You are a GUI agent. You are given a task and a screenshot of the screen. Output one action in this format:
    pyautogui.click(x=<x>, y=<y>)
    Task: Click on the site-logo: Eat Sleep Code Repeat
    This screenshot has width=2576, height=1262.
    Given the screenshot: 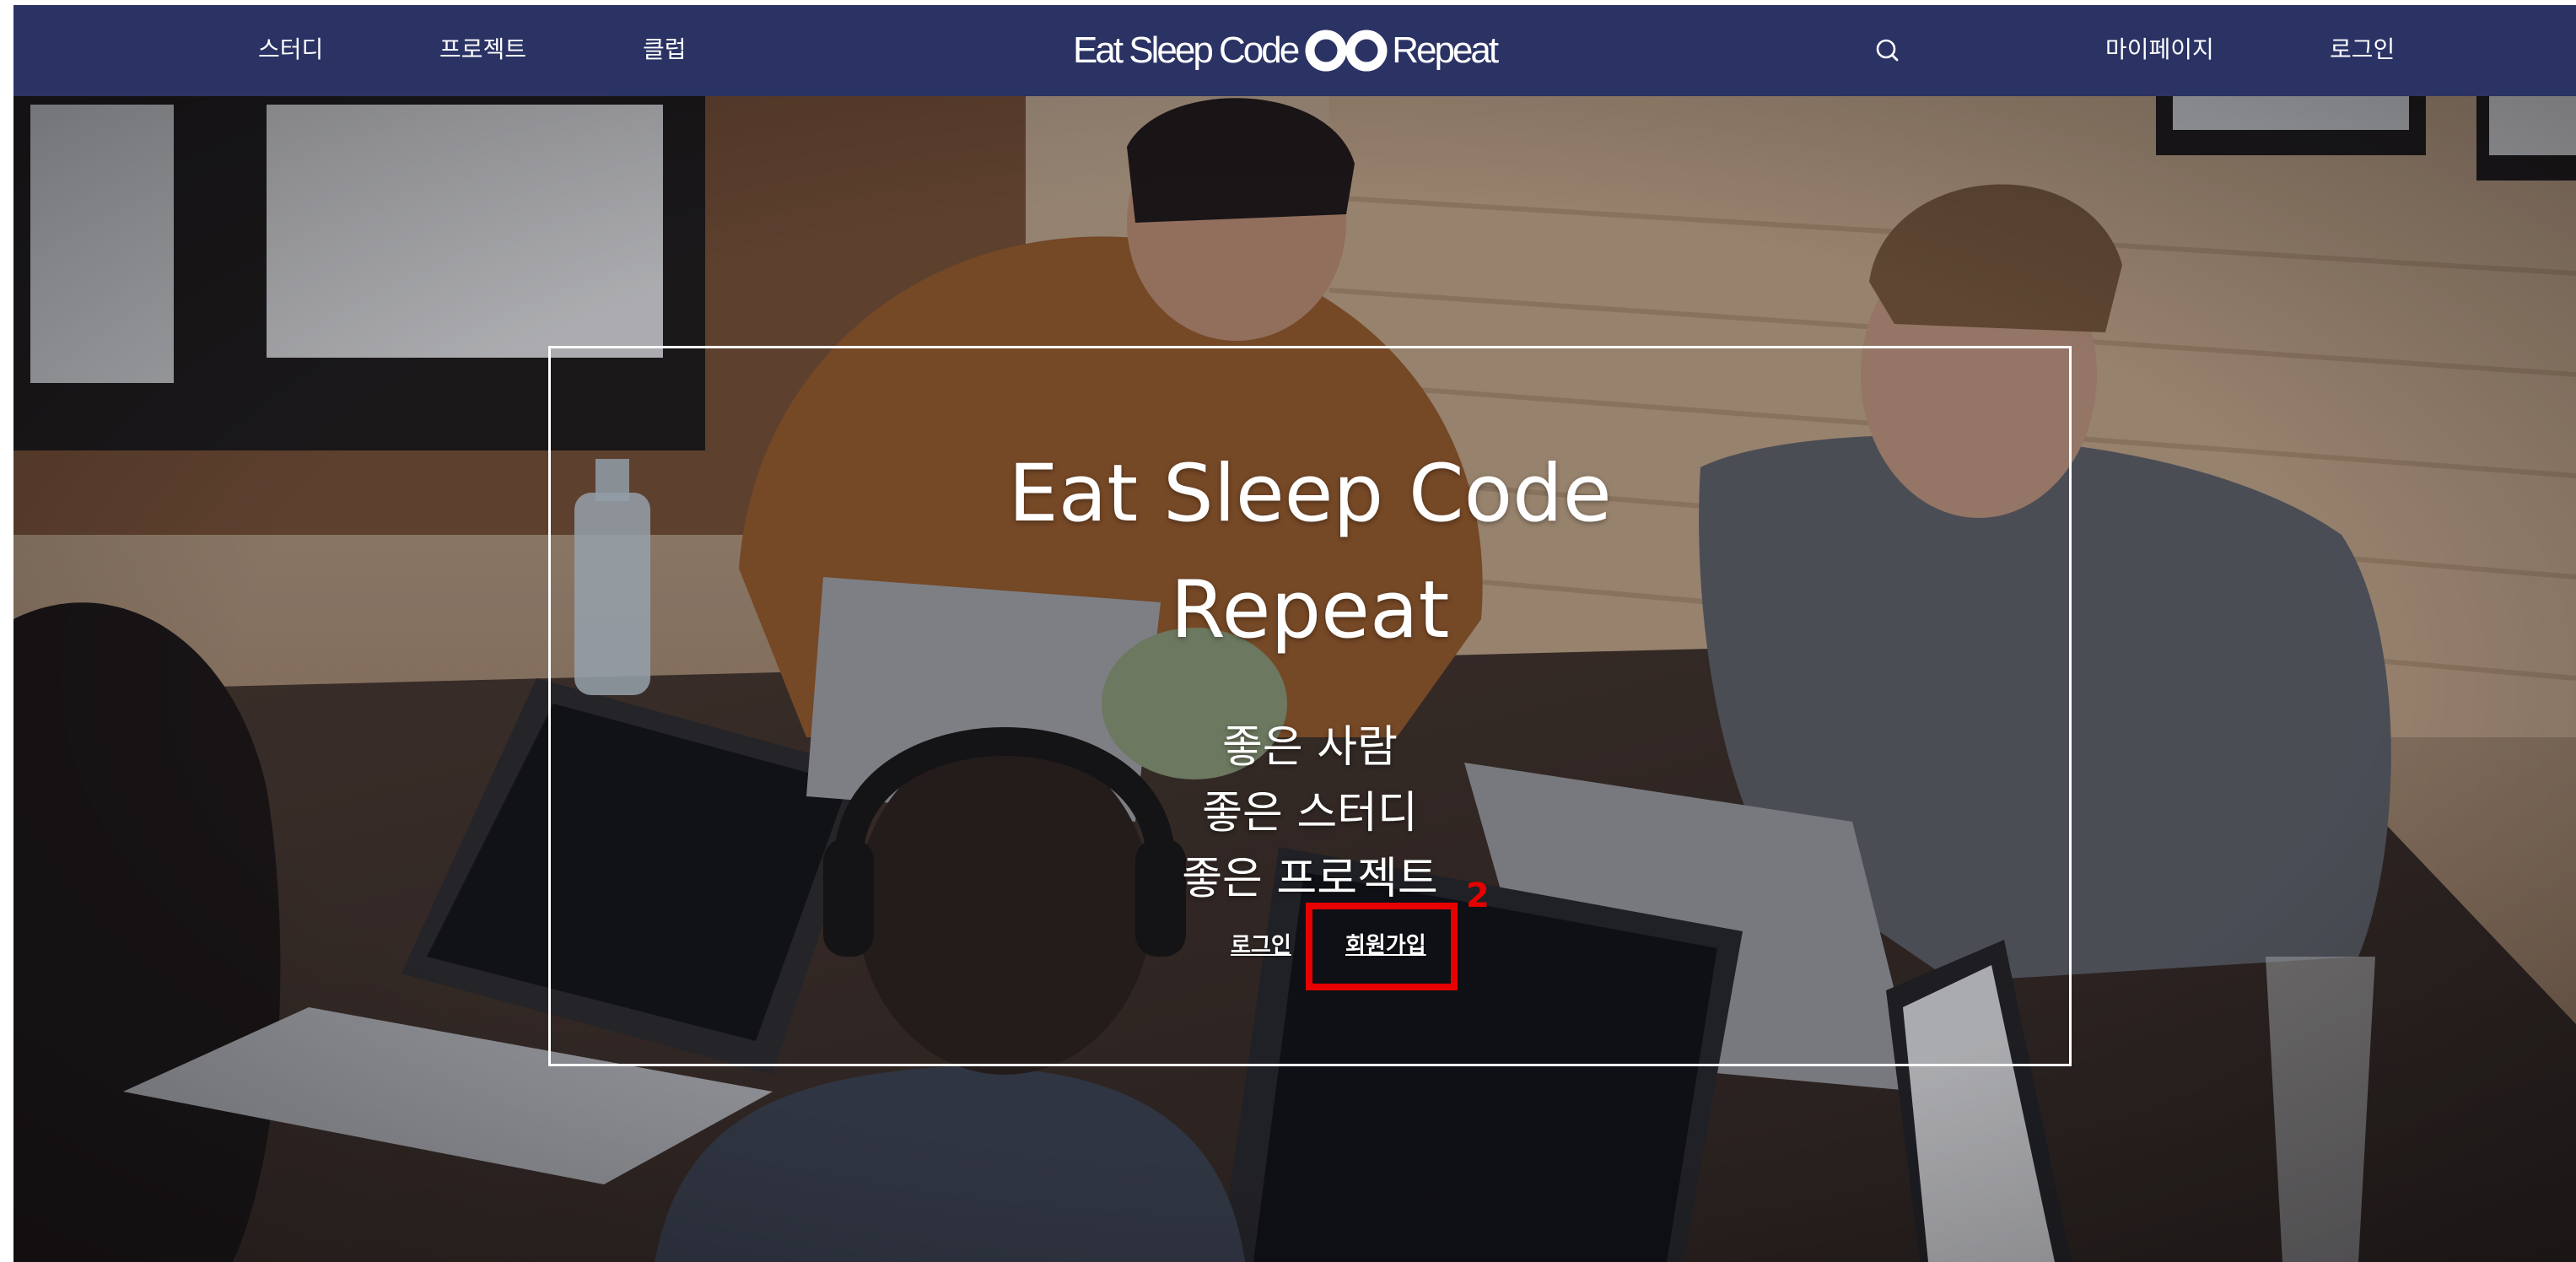 What is the action you would take?
    pyautogui.click(x=1286, y=51)
    